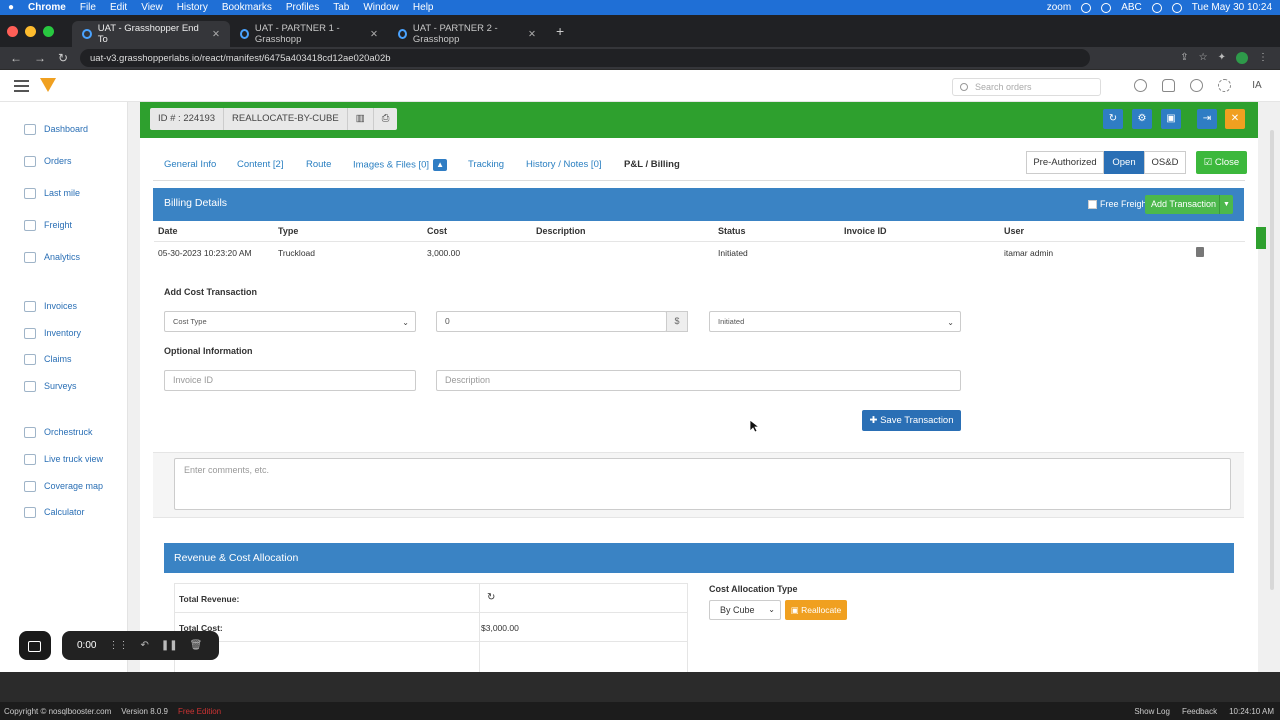 Image resolution: width=1280 pixels, height=720 pixels. I want to click on history-icon, so click(1196, 85).